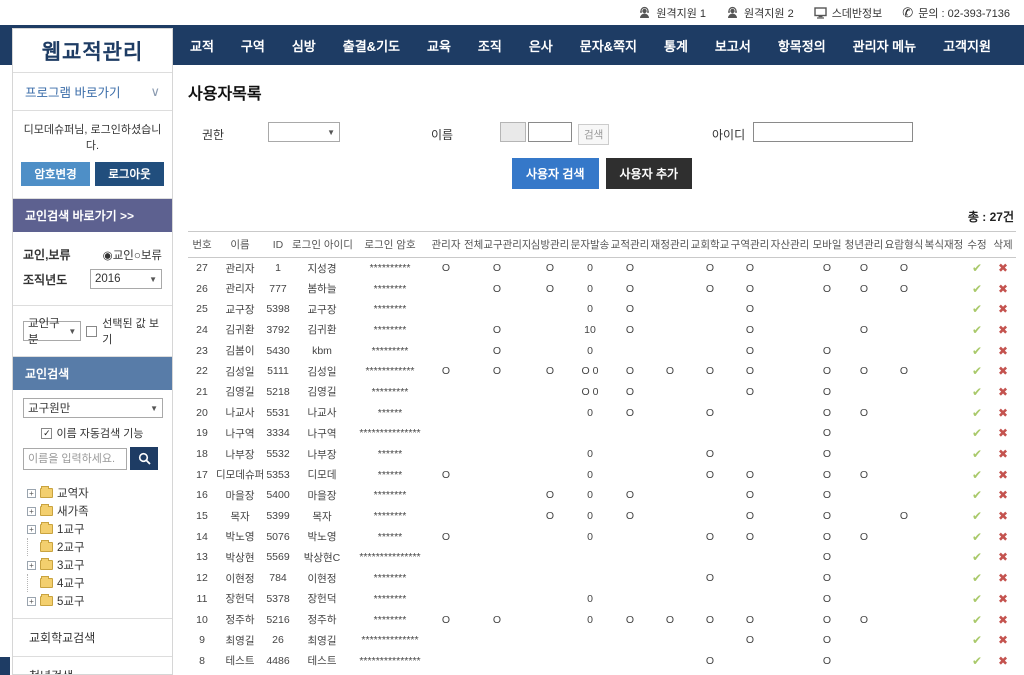  Describe the element at coordinates (304, 132) in the screenshot. I see `role-select: ▼` at that location.